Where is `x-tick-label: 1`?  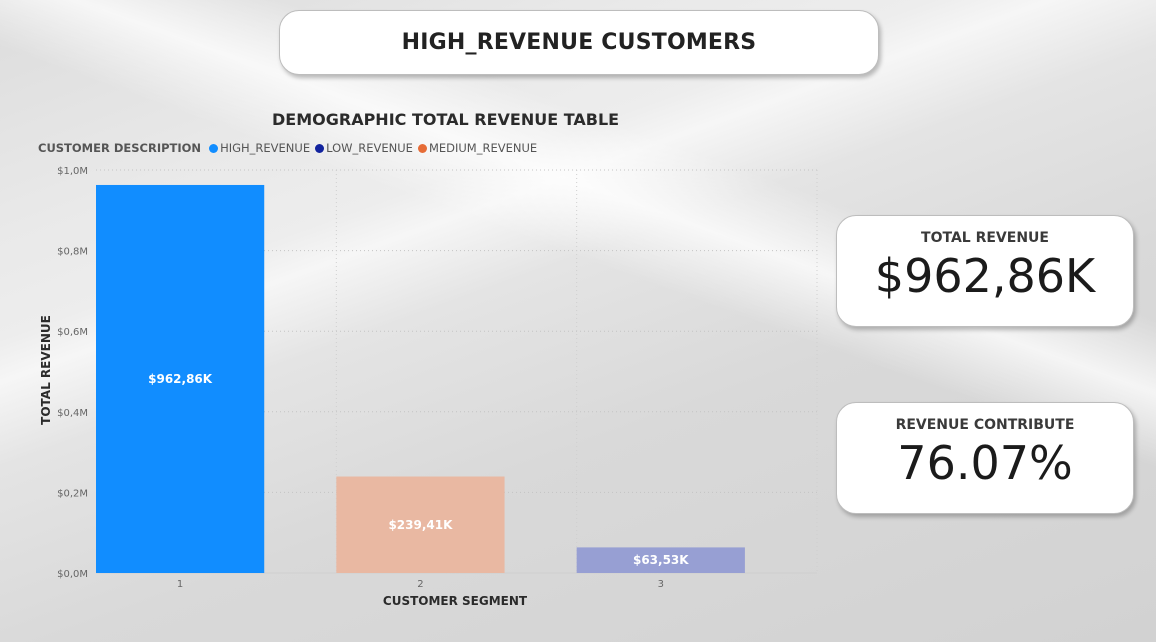 x-tick-label: 1 is located at coordinates (180, 584).